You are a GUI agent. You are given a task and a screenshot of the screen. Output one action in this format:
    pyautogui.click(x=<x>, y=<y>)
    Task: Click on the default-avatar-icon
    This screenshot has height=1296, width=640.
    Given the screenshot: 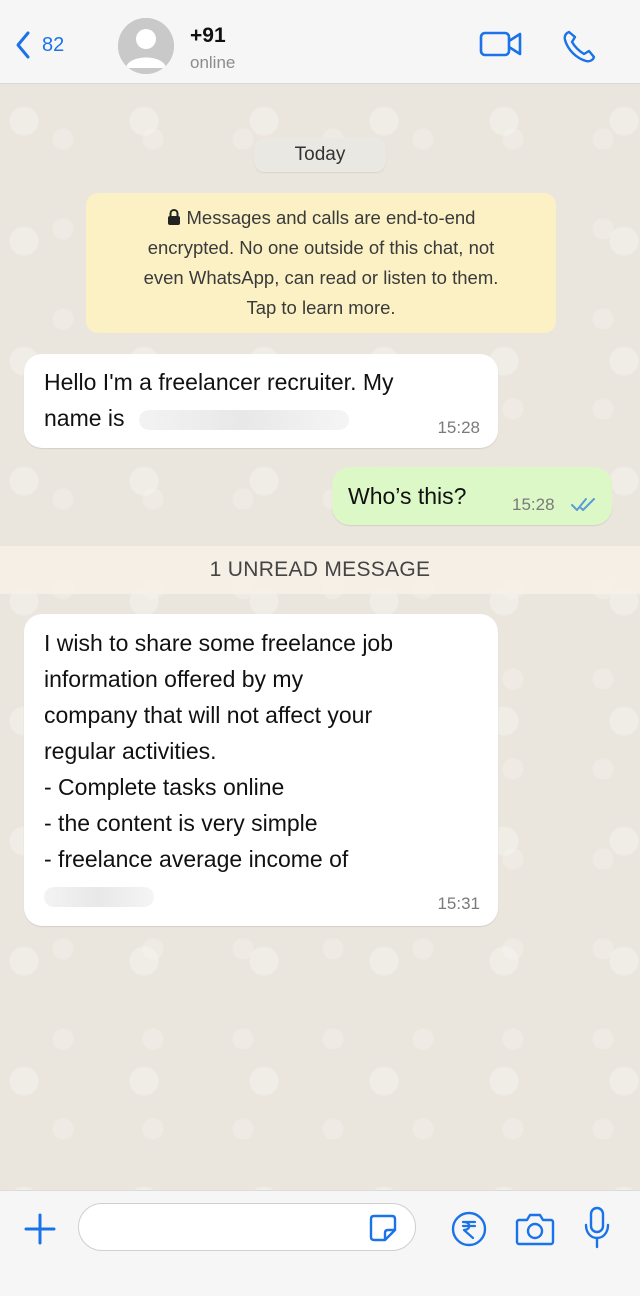 What is the action you would take?
    pyautogui.click(x=146, y=46)
    